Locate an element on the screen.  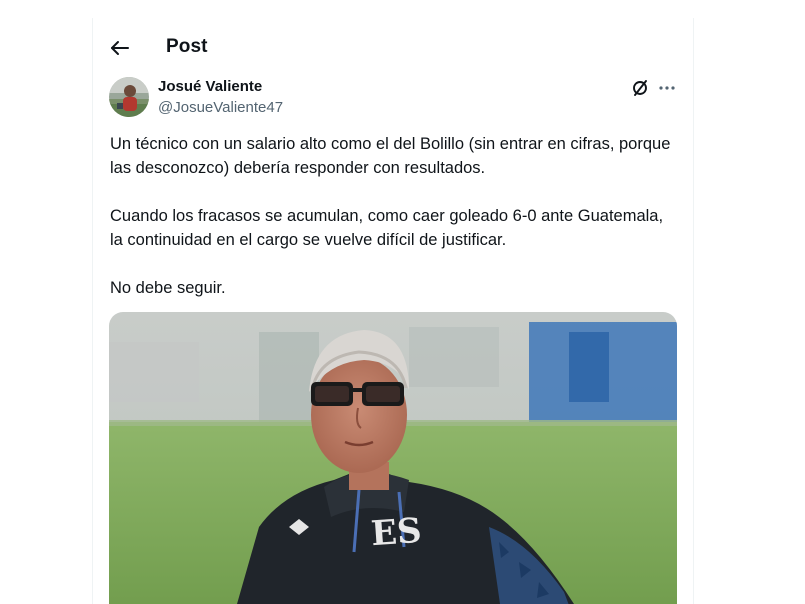
grok-icon is located at coordinates (640, 88).